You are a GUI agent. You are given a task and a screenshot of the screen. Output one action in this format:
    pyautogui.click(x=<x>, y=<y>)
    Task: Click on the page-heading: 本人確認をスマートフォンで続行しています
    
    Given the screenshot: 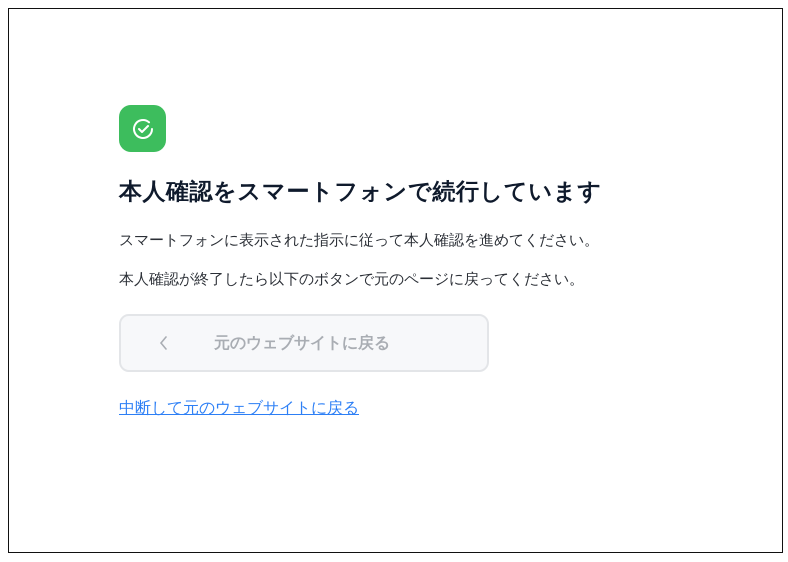 What is the action you would take?
    pyautogui.click(x=360, y=191)
    